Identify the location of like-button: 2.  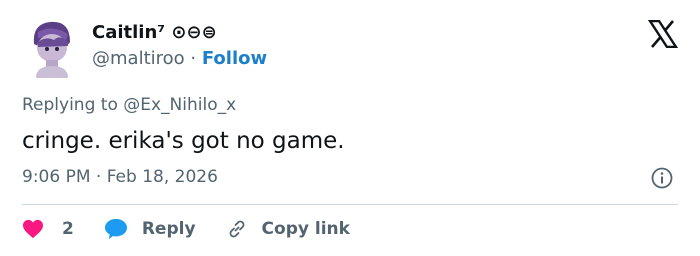
(48, 229).